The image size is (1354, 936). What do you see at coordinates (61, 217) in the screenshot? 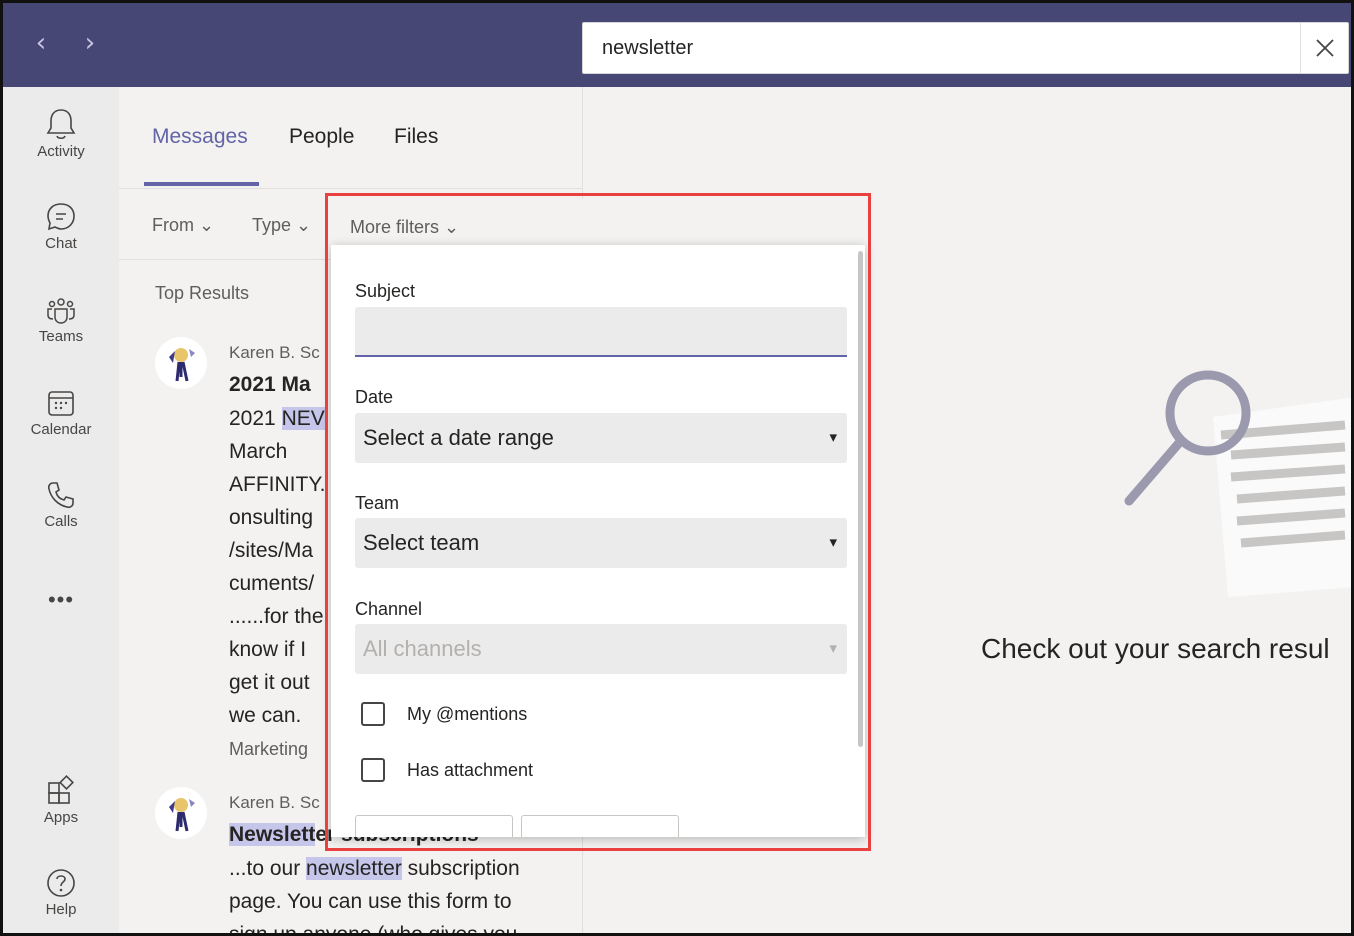
I see `chat-icon` at bounding box center [61, 217].